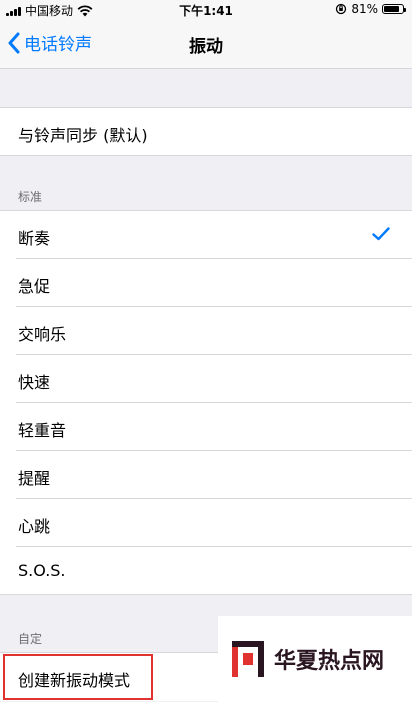  I want to click on list-item: 交响乐, so click(206, 331).